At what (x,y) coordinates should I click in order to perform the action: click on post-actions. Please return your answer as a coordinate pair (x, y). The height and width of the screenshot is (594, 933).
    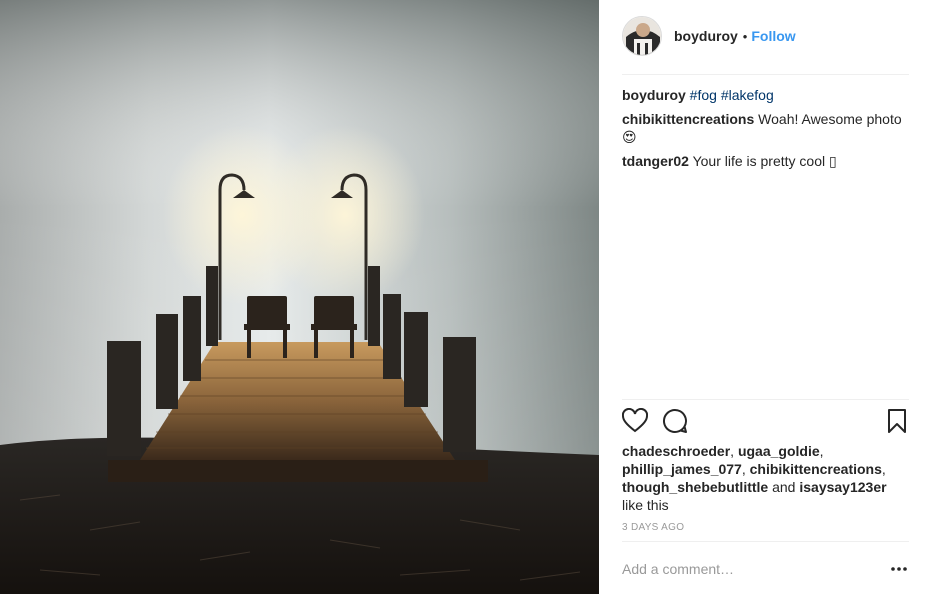
    Looking at the image, I should click on (765, 421).